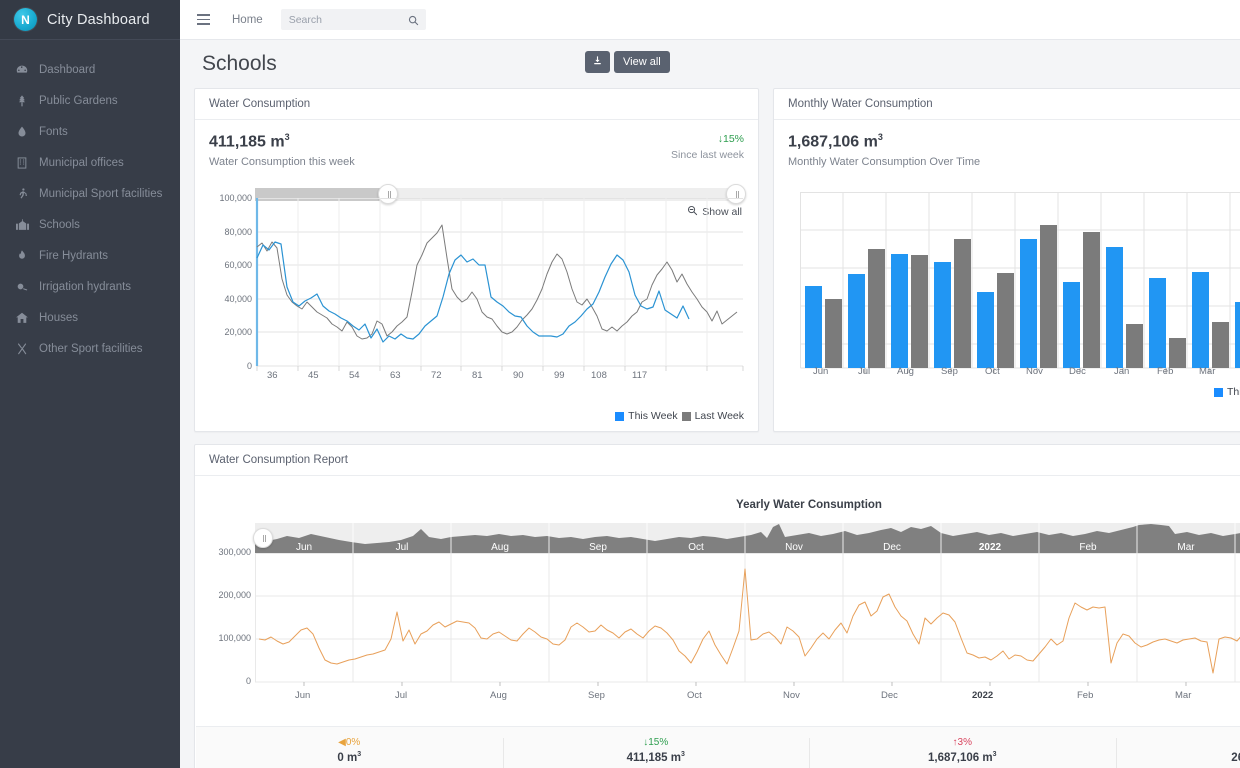 This screenshot has height=768, width=1240. What do you see at coordinates (1088, 547) in the screenshot?
I see `navigator-label: Feb` at bounding box center [1088, 547].